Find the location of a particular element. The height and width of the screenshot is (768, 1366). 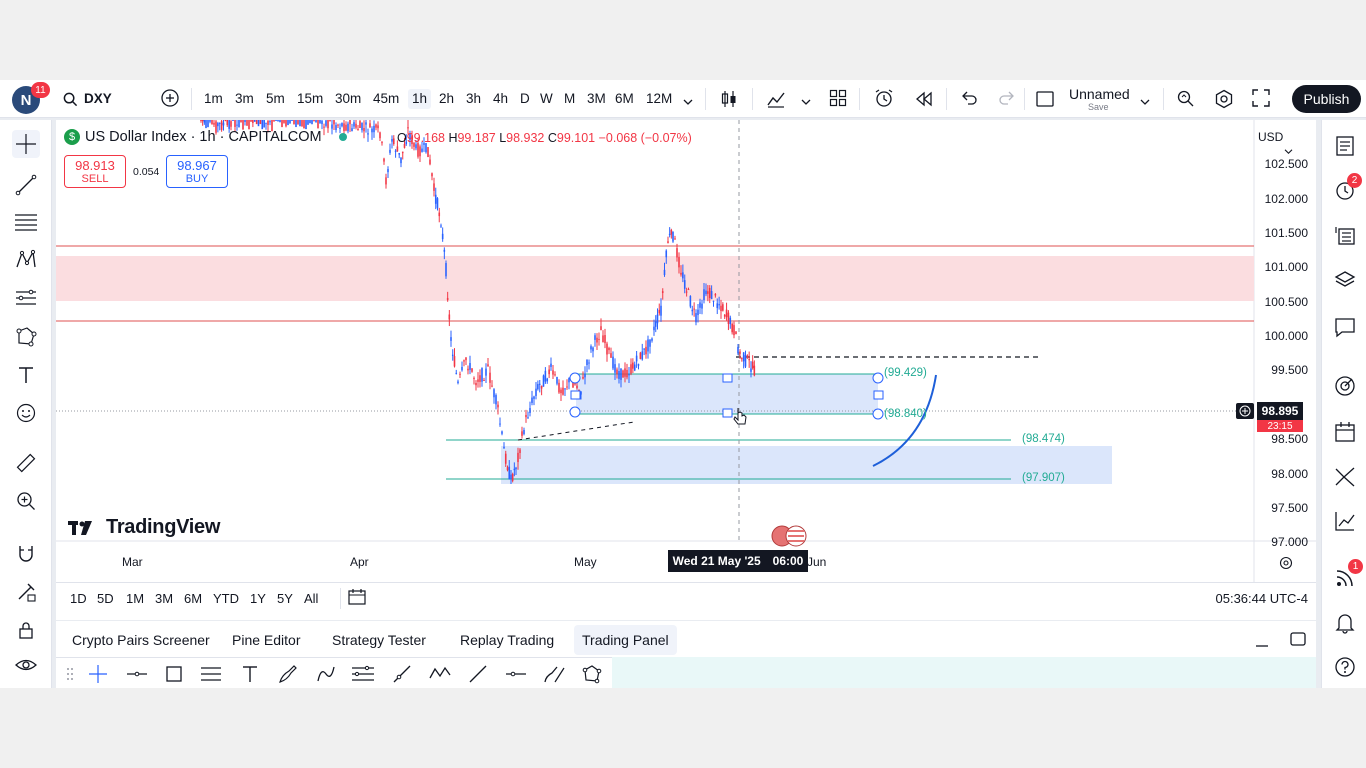

layout-grid-icon is located at coordinates (838, 99).